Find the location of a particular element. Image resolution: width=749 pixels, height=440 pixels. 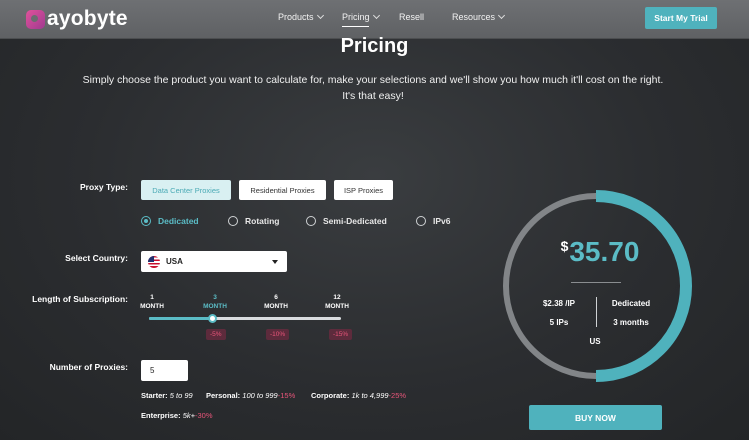

nav-pricing-label: Pricing is located at coordinates (356, 17).